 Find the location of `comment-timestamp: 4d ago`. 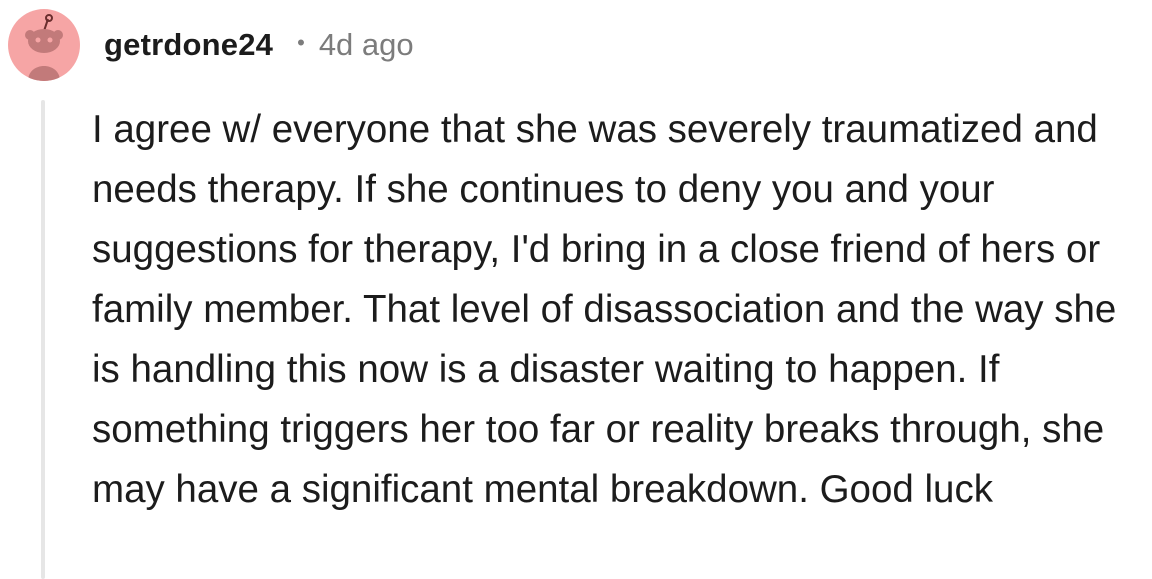

comment-timestamp: 4d ago is located at coordinates (366, 45).